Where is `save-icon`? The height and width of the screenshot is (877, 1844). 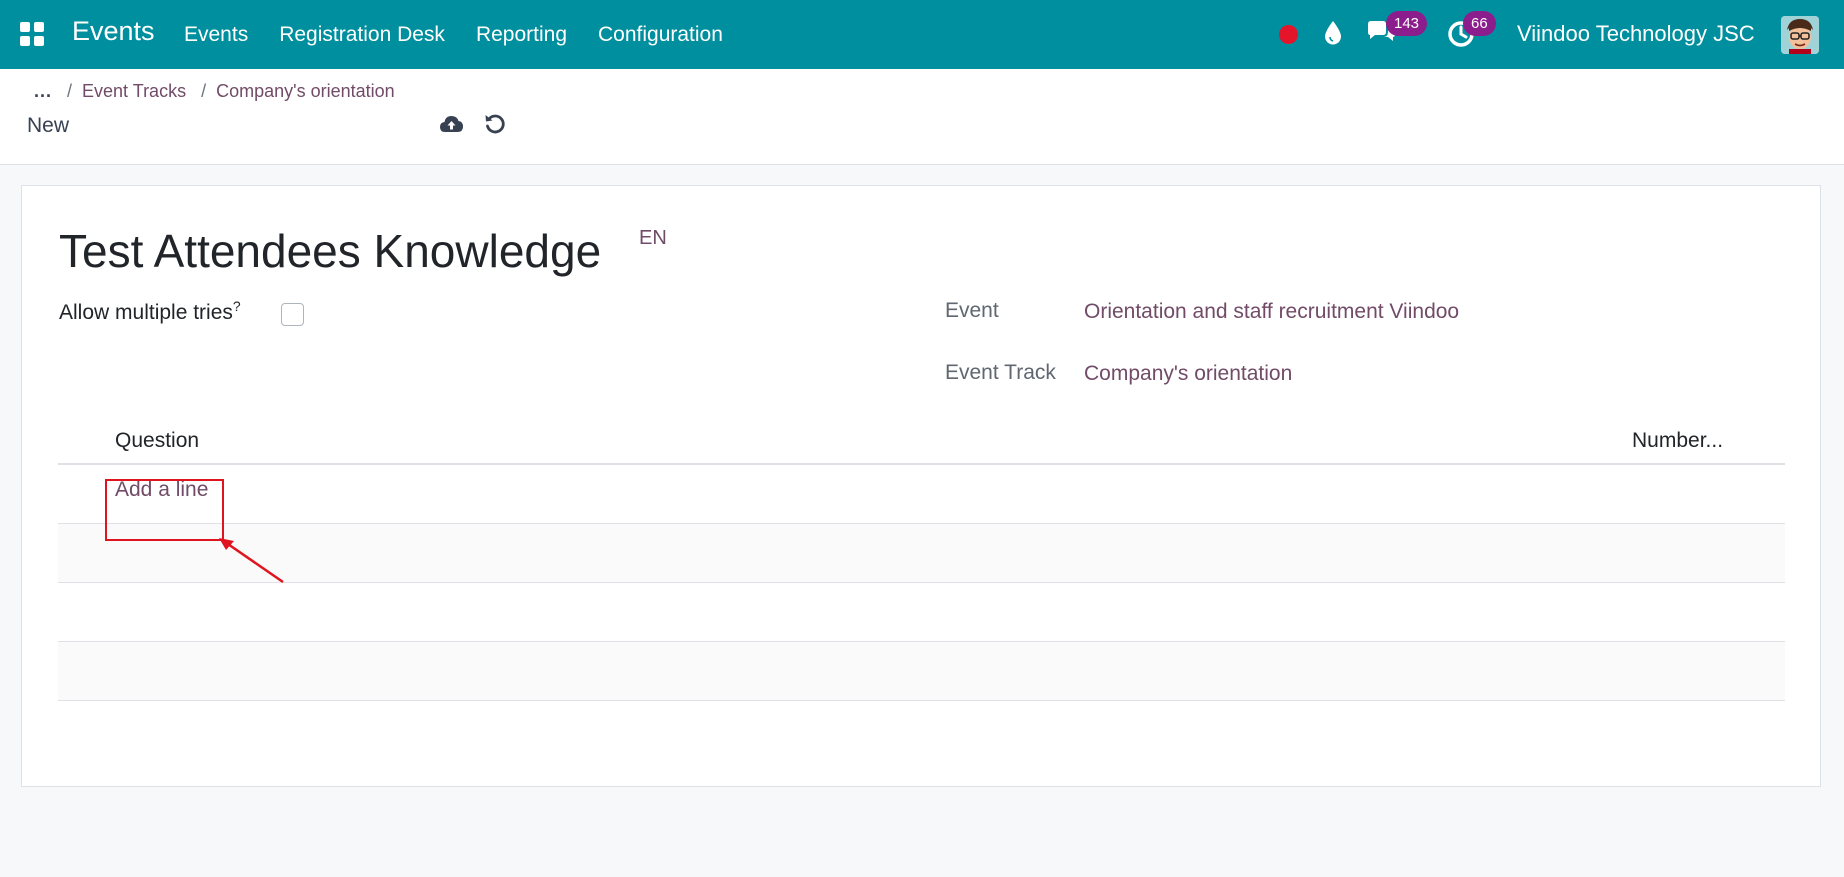
save-icon is located at coordinates (451, 124).